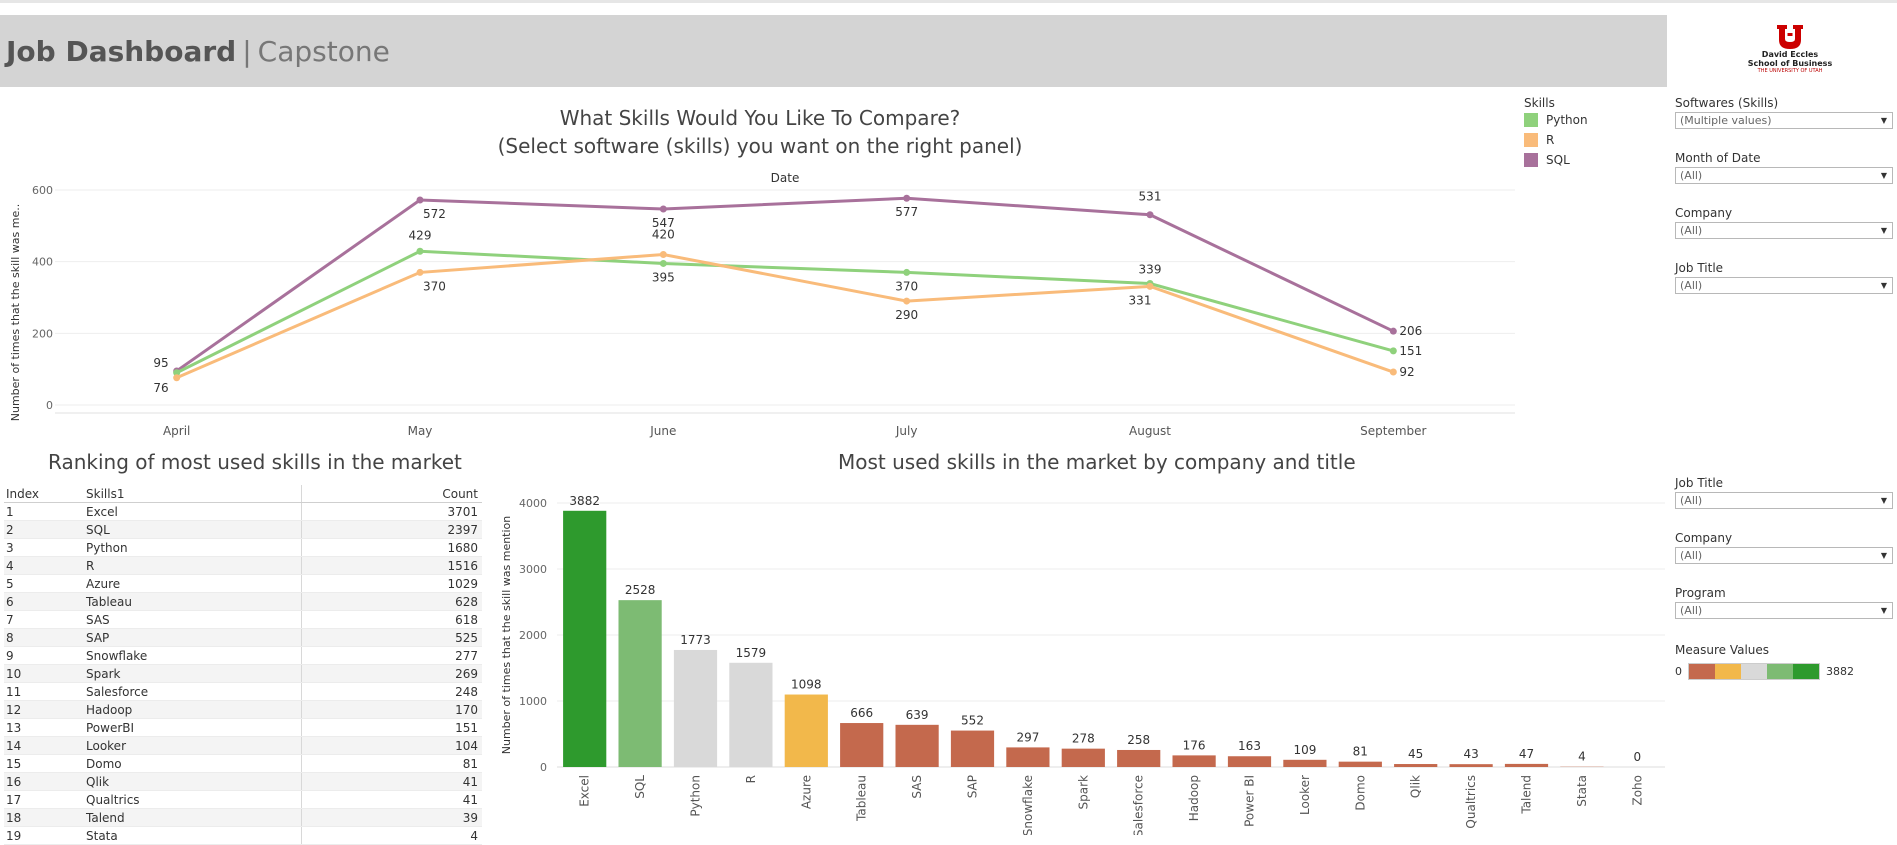  Describe the element at coordinates (45, 548) in the screenshot. I see `cell-index: 3` at that location.